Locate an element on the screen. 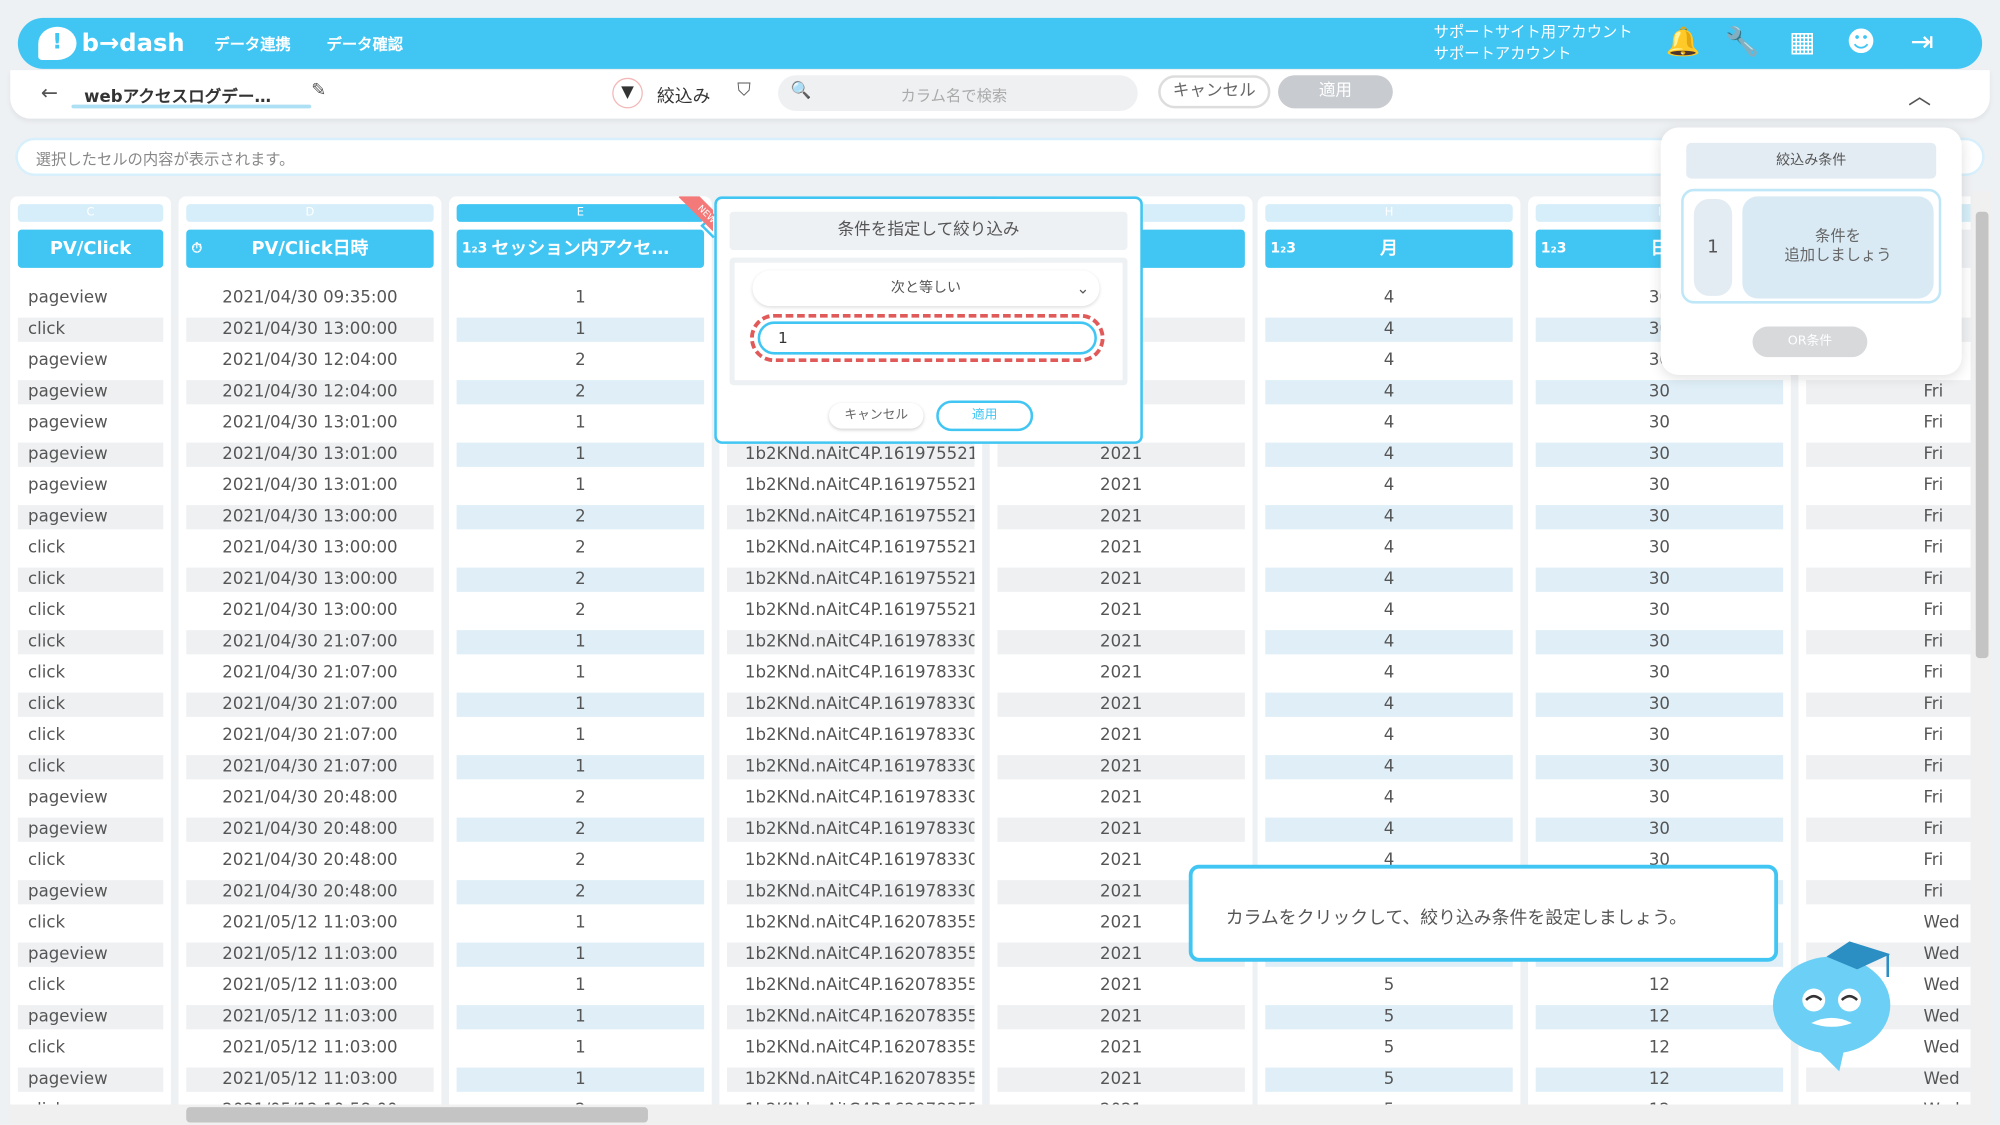 This screenshot has height=1125, width=2000. add-condition-button: 条件を 追加しましょう is located at coordinates (1838, 247).